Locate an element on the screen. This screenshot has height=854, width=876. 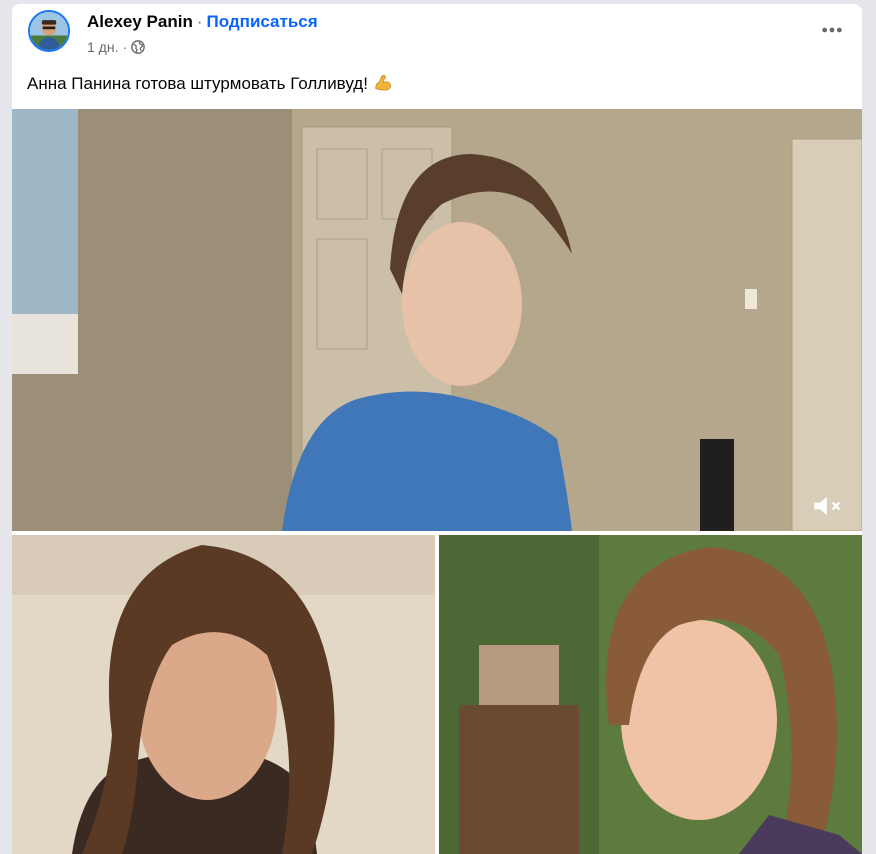
author-name: Alexey Panin is located at coordinates (140, 21).